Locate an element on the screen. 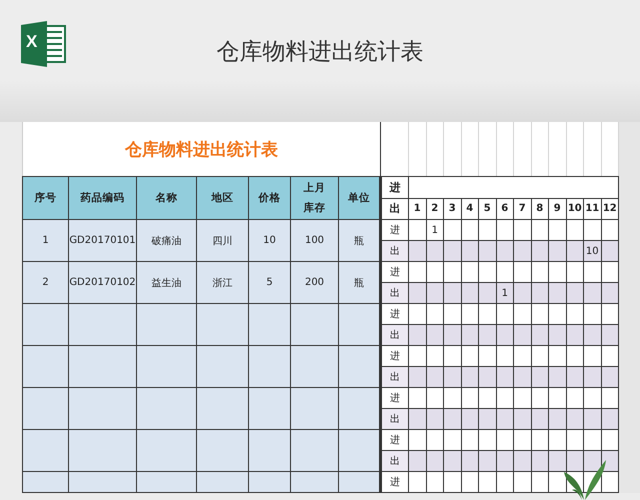 This screenshot has width=640, height=500. table-cell: 四川 is located at coordinates (222, 241).